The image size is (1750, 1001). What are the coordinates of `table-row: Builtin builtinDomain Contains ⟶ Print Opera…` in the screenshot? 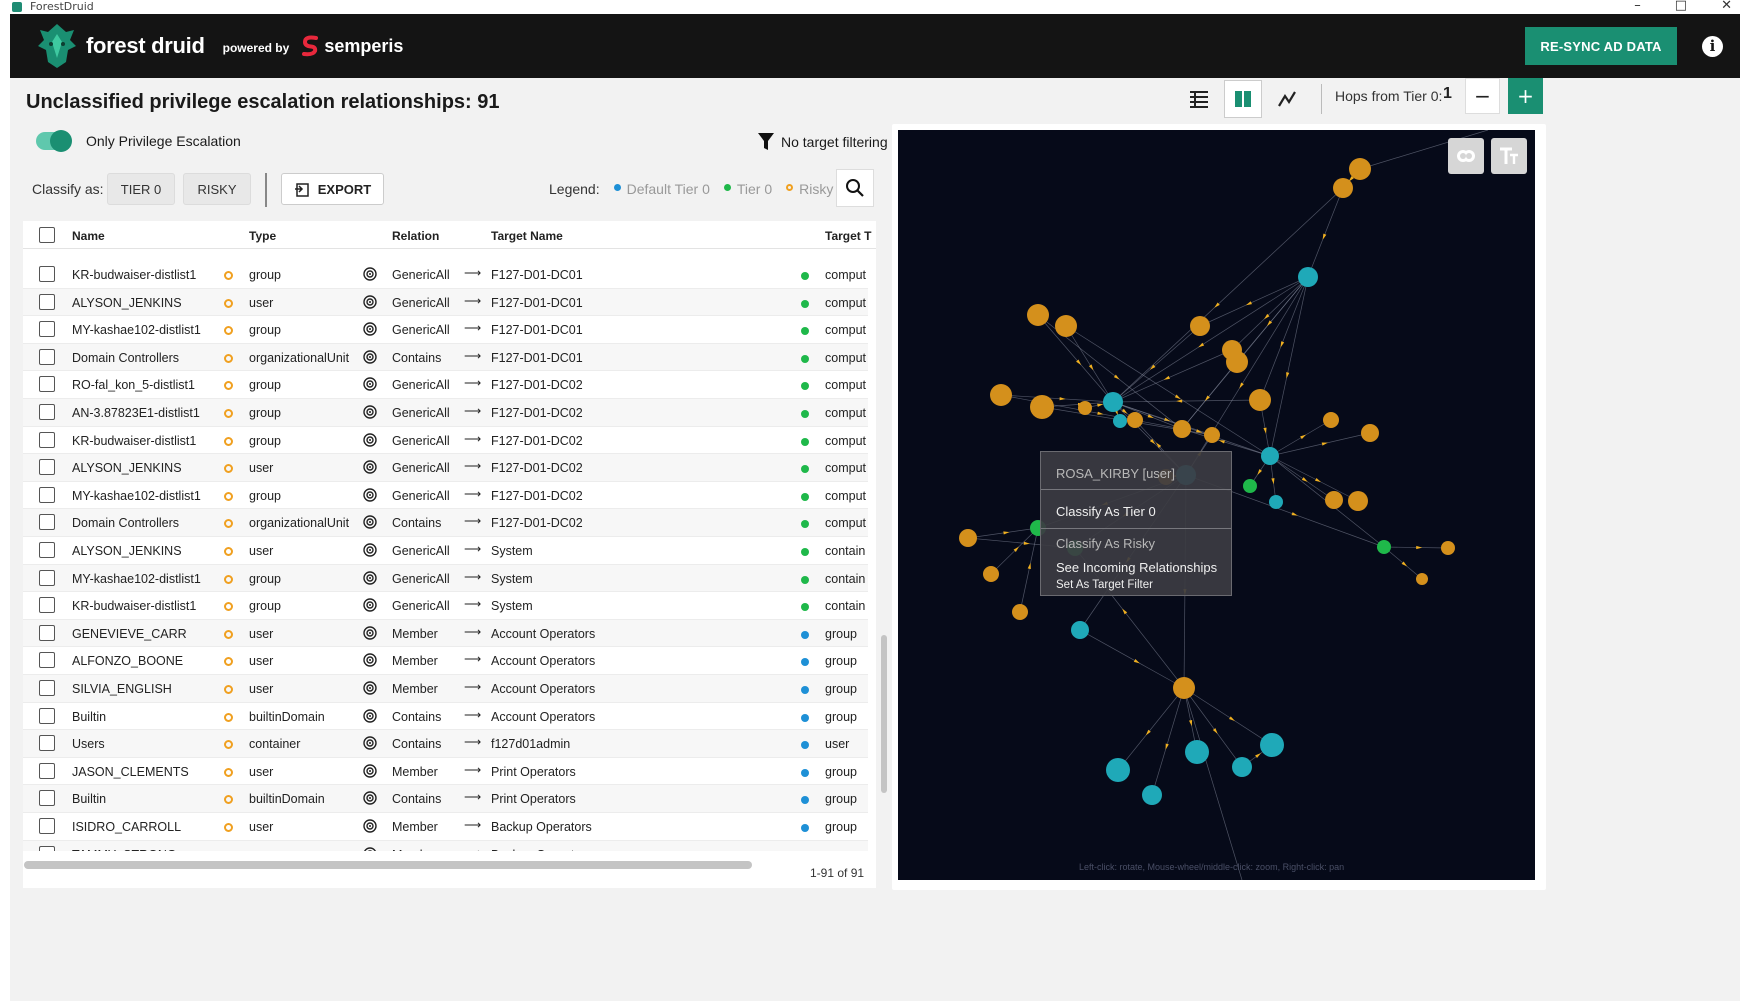 It's located at (445, 799).